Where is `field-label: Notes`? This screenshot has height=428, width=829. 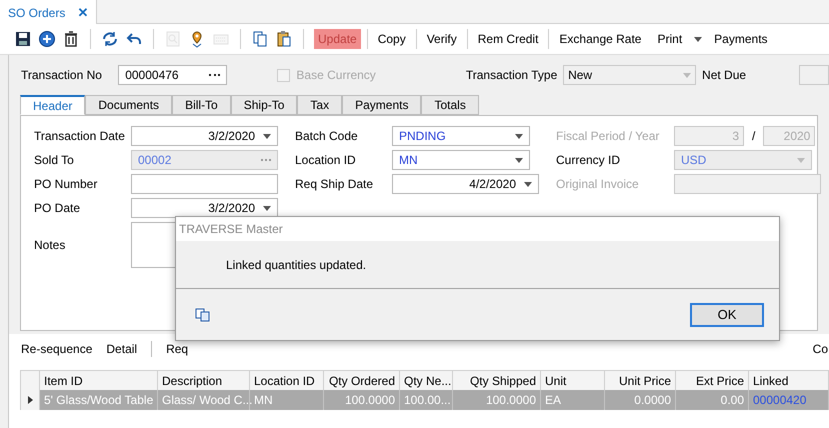 field-label: Notes is located at coordinates (50, 245).